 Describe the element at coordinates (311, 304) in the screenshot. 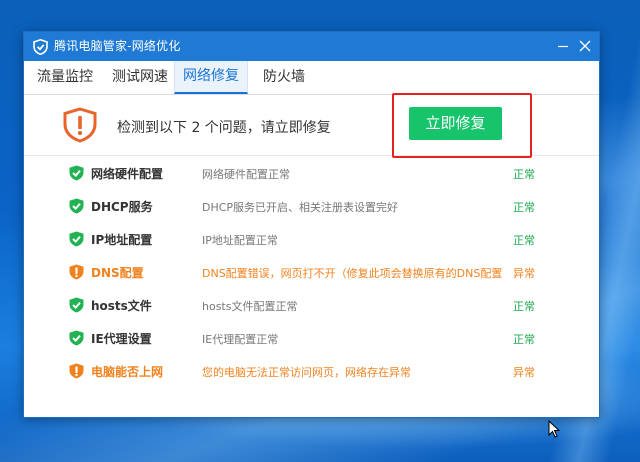

I see `list-item-hosts: hosts文件 hosts文件配置正常 正常` at that location.